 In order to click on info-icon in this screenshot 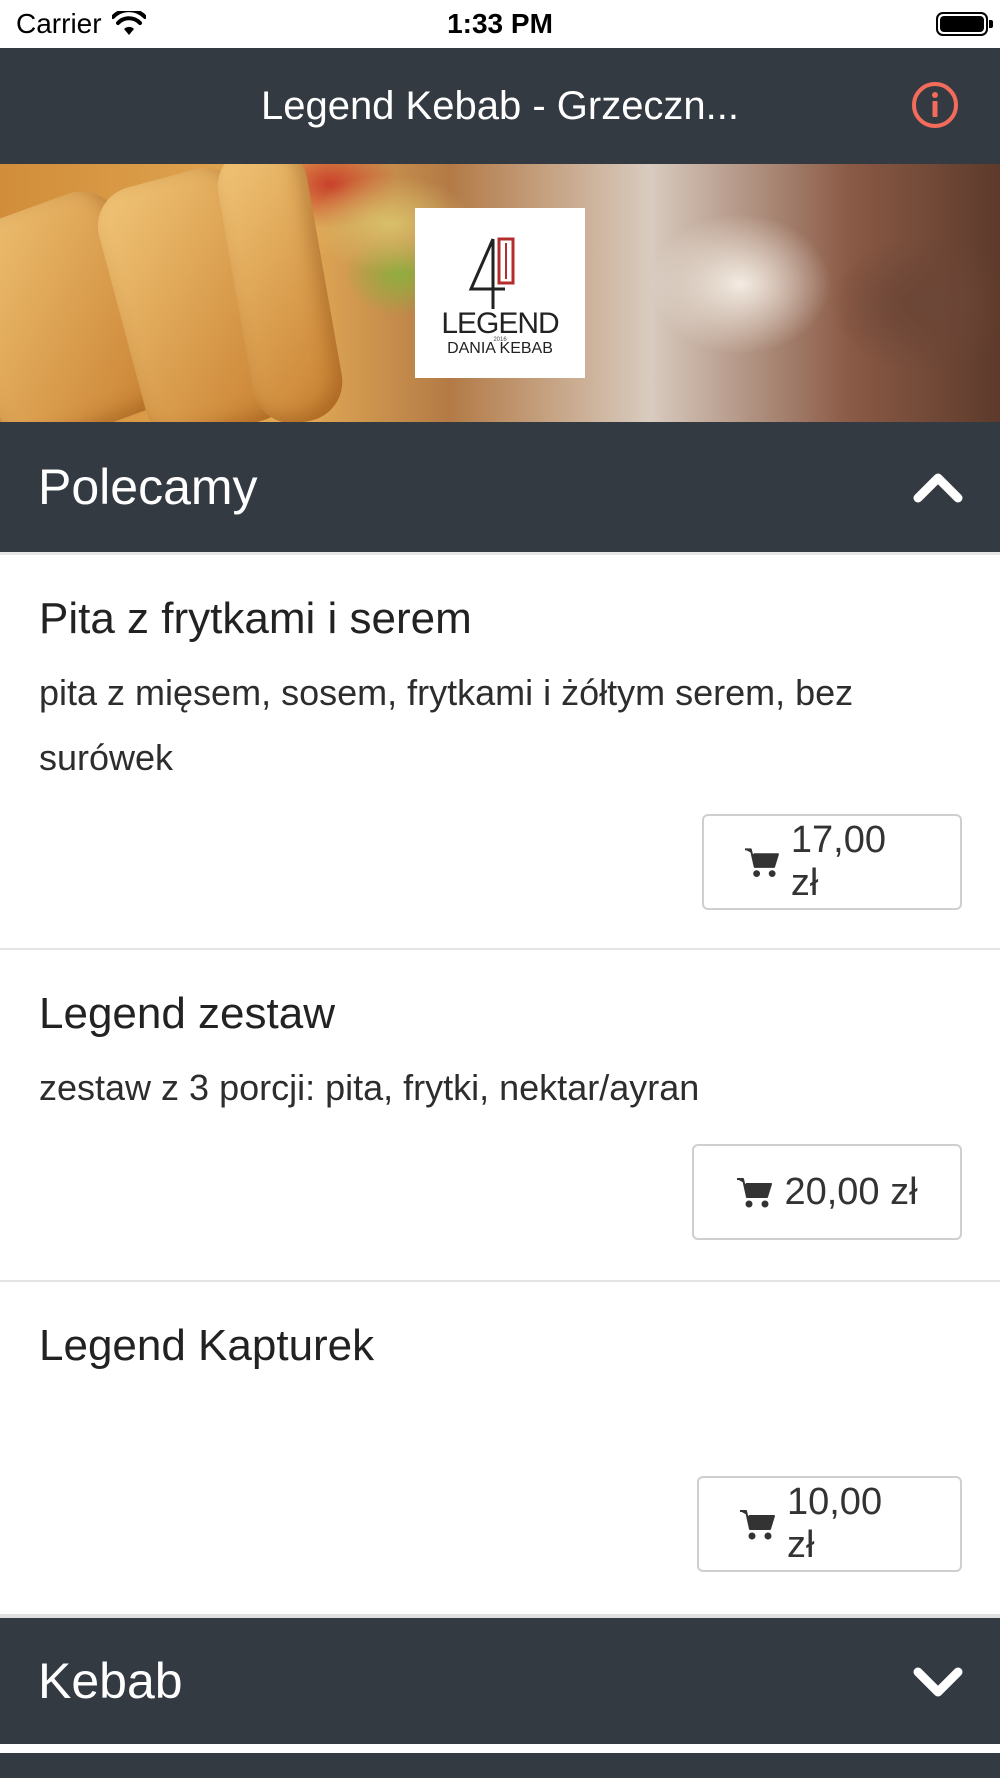, I will do `click(935, 105)`.